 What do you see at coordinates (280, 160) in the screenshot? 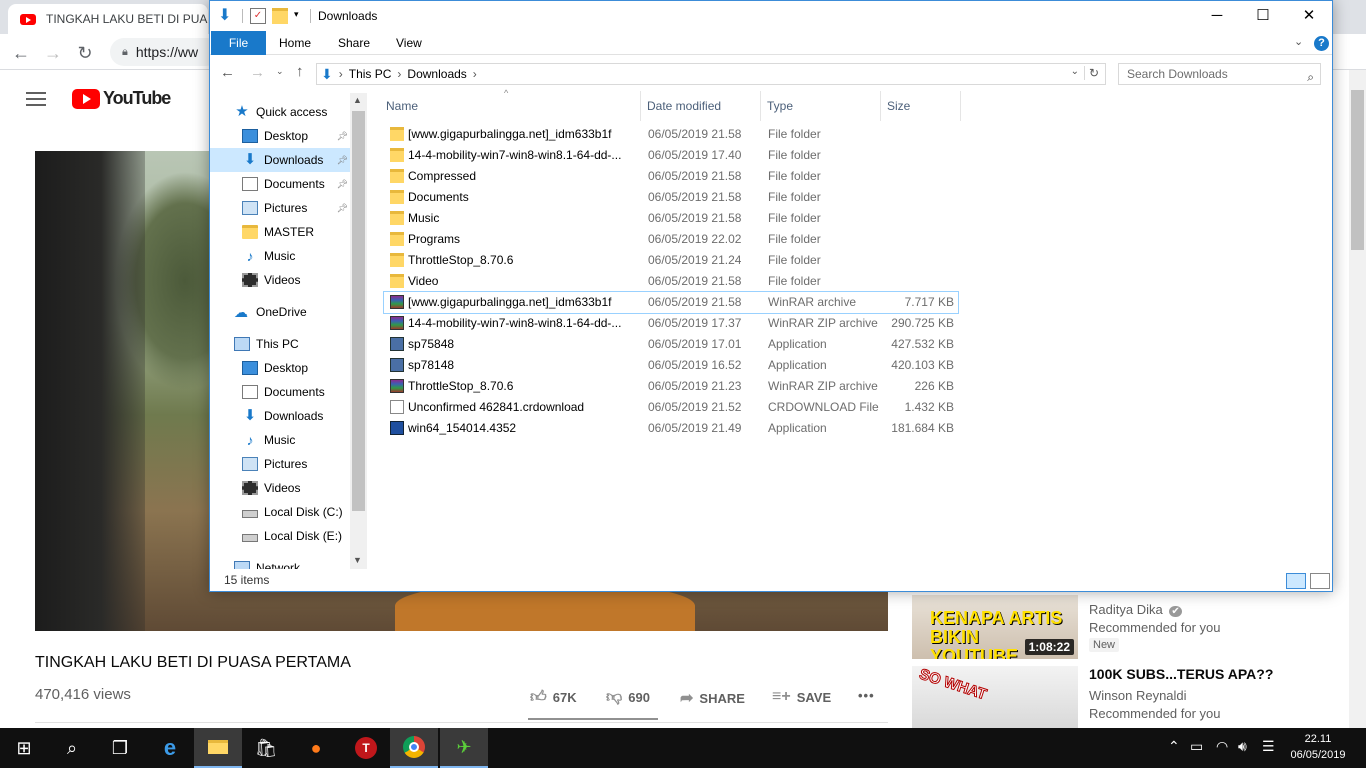
I see `nav-item-downloads: ⬇ Downloads 📌︎` at bounding box center [280, 160].